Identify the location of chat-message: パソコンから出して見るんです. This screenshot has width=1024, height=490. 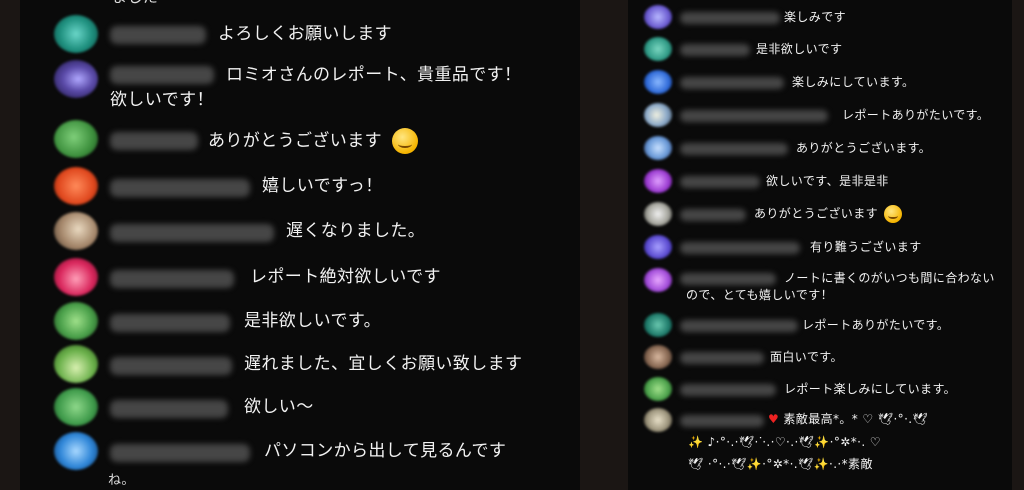
(300, 452).